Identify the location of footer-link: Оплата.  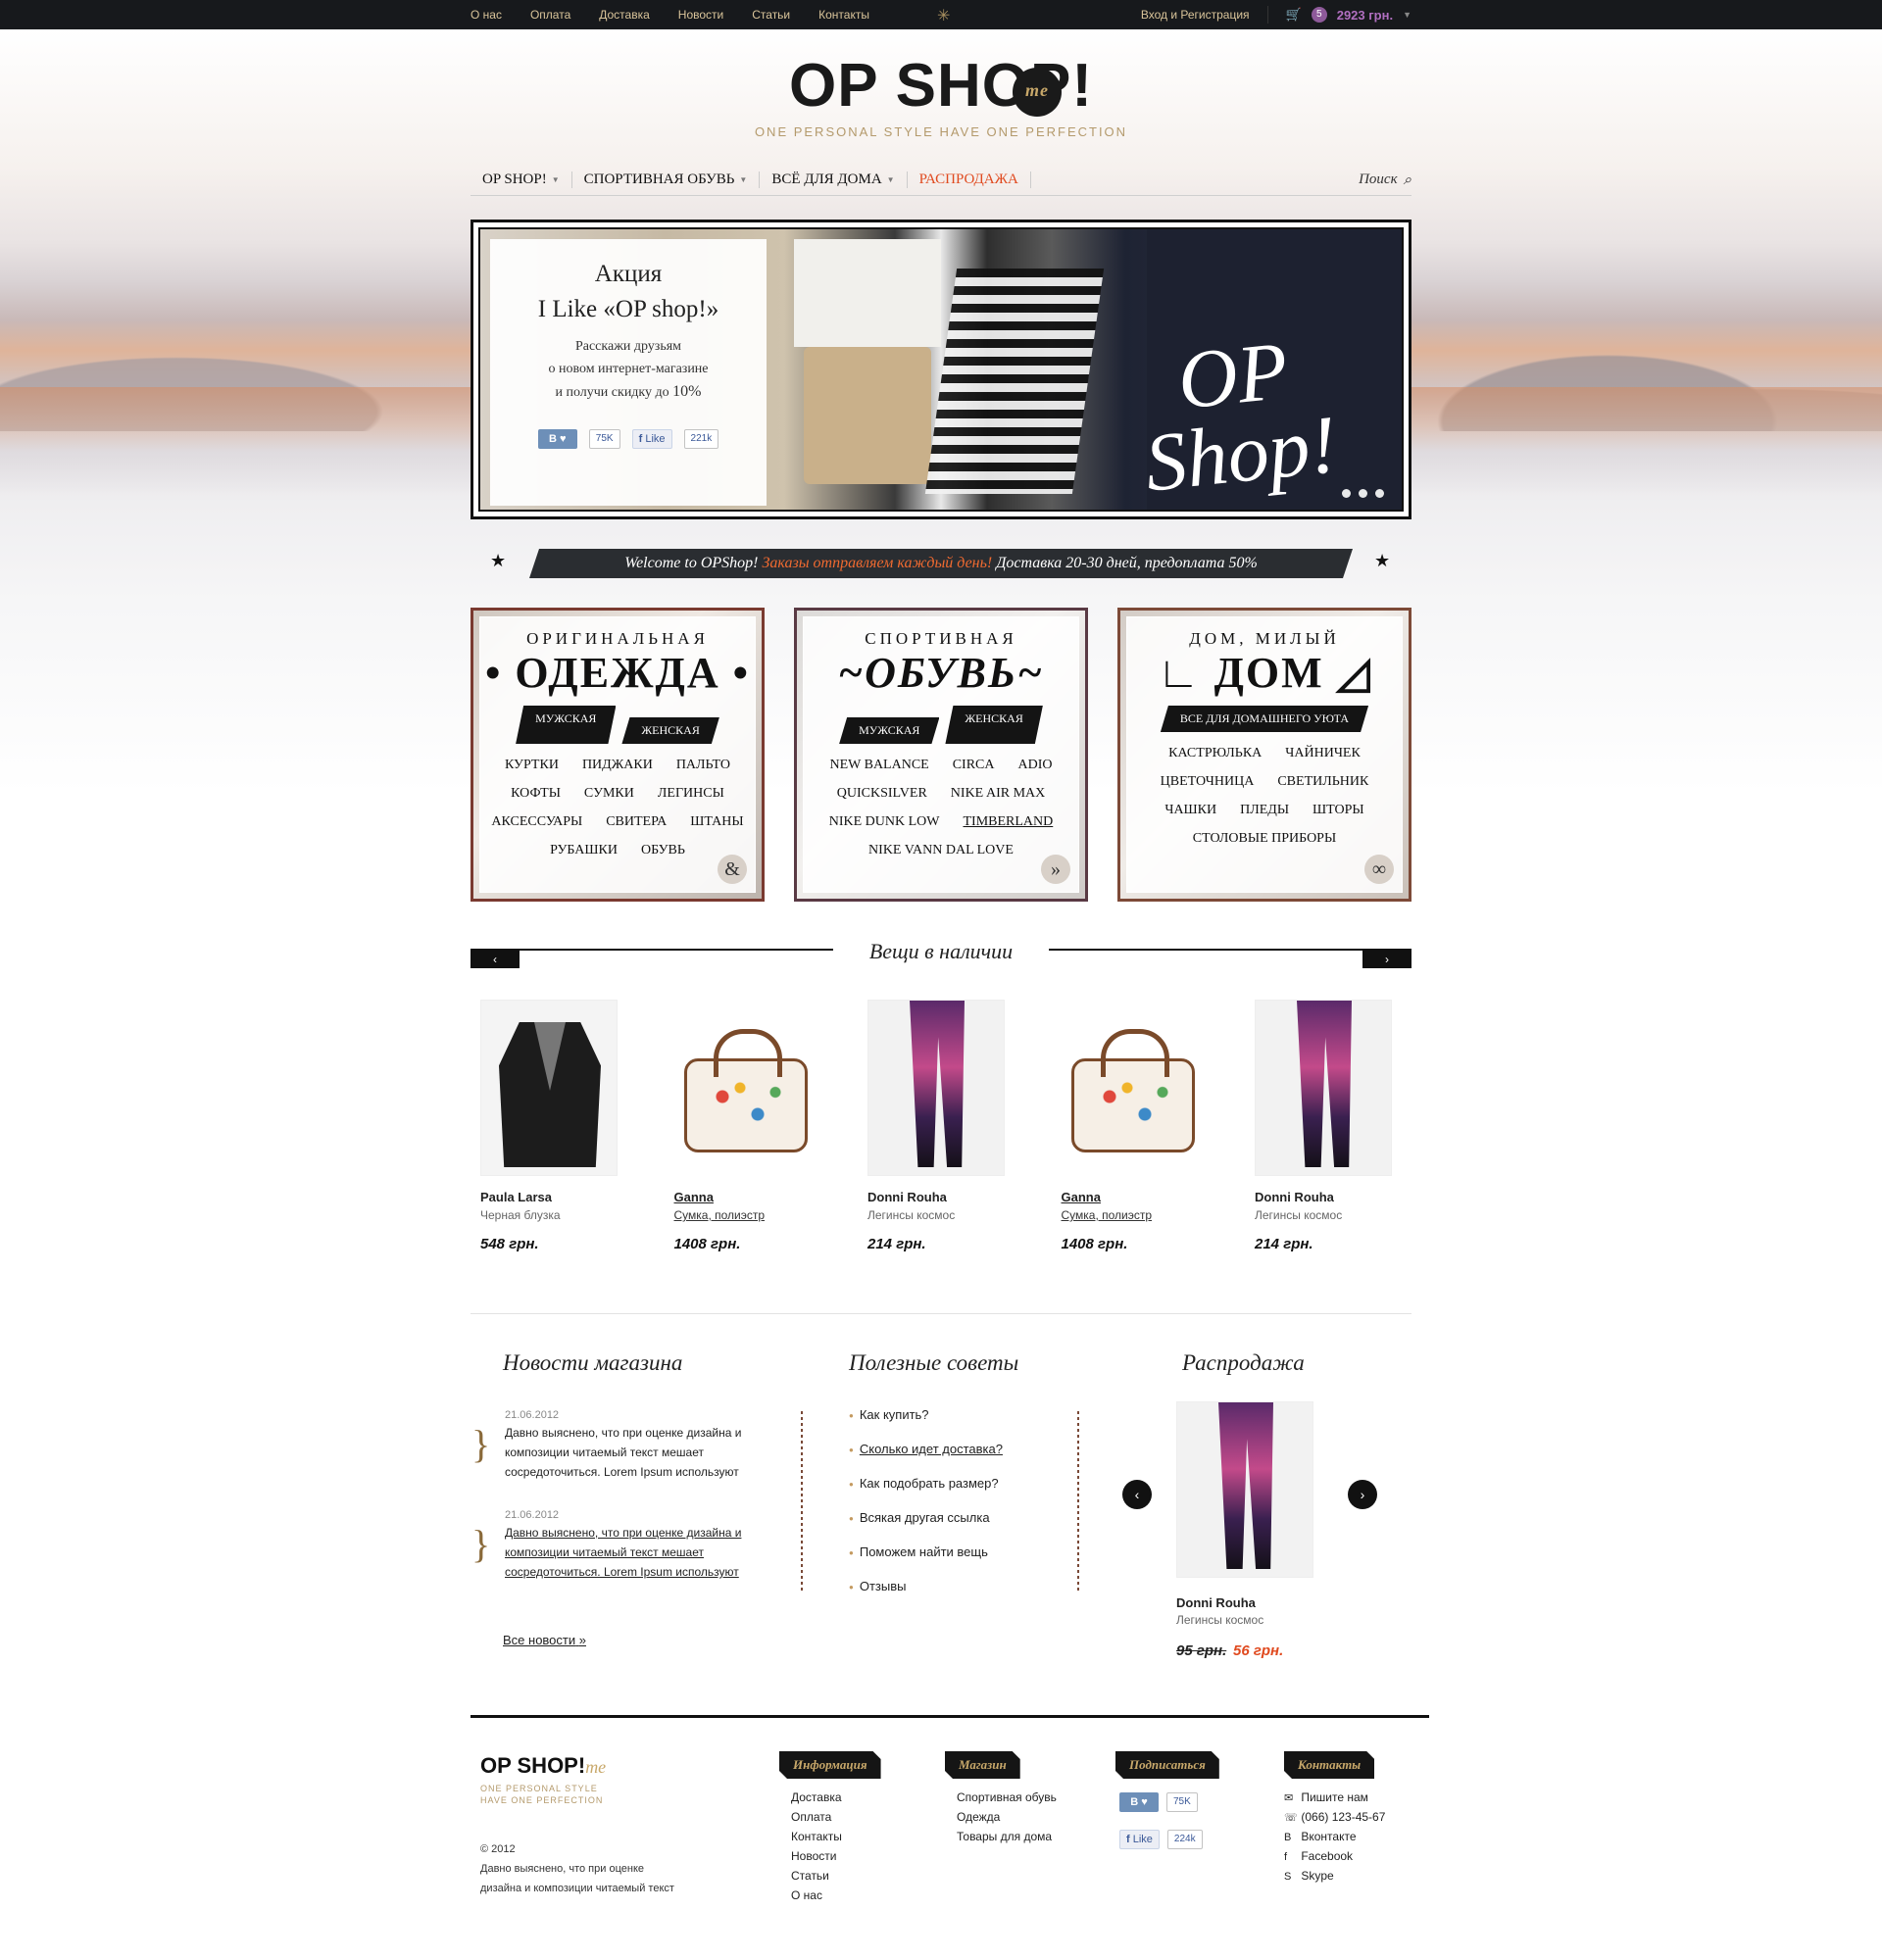
(836, 1820).